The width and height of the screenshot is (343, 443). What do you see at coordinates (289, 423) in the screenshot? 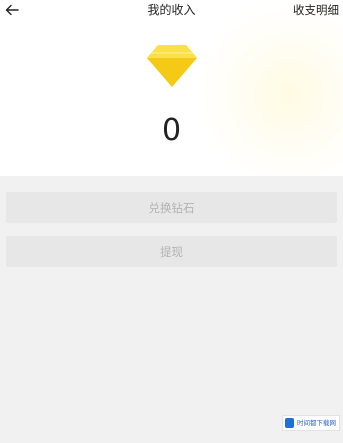
I see `watermark-logo-icon` at bounding box center [289, 423].